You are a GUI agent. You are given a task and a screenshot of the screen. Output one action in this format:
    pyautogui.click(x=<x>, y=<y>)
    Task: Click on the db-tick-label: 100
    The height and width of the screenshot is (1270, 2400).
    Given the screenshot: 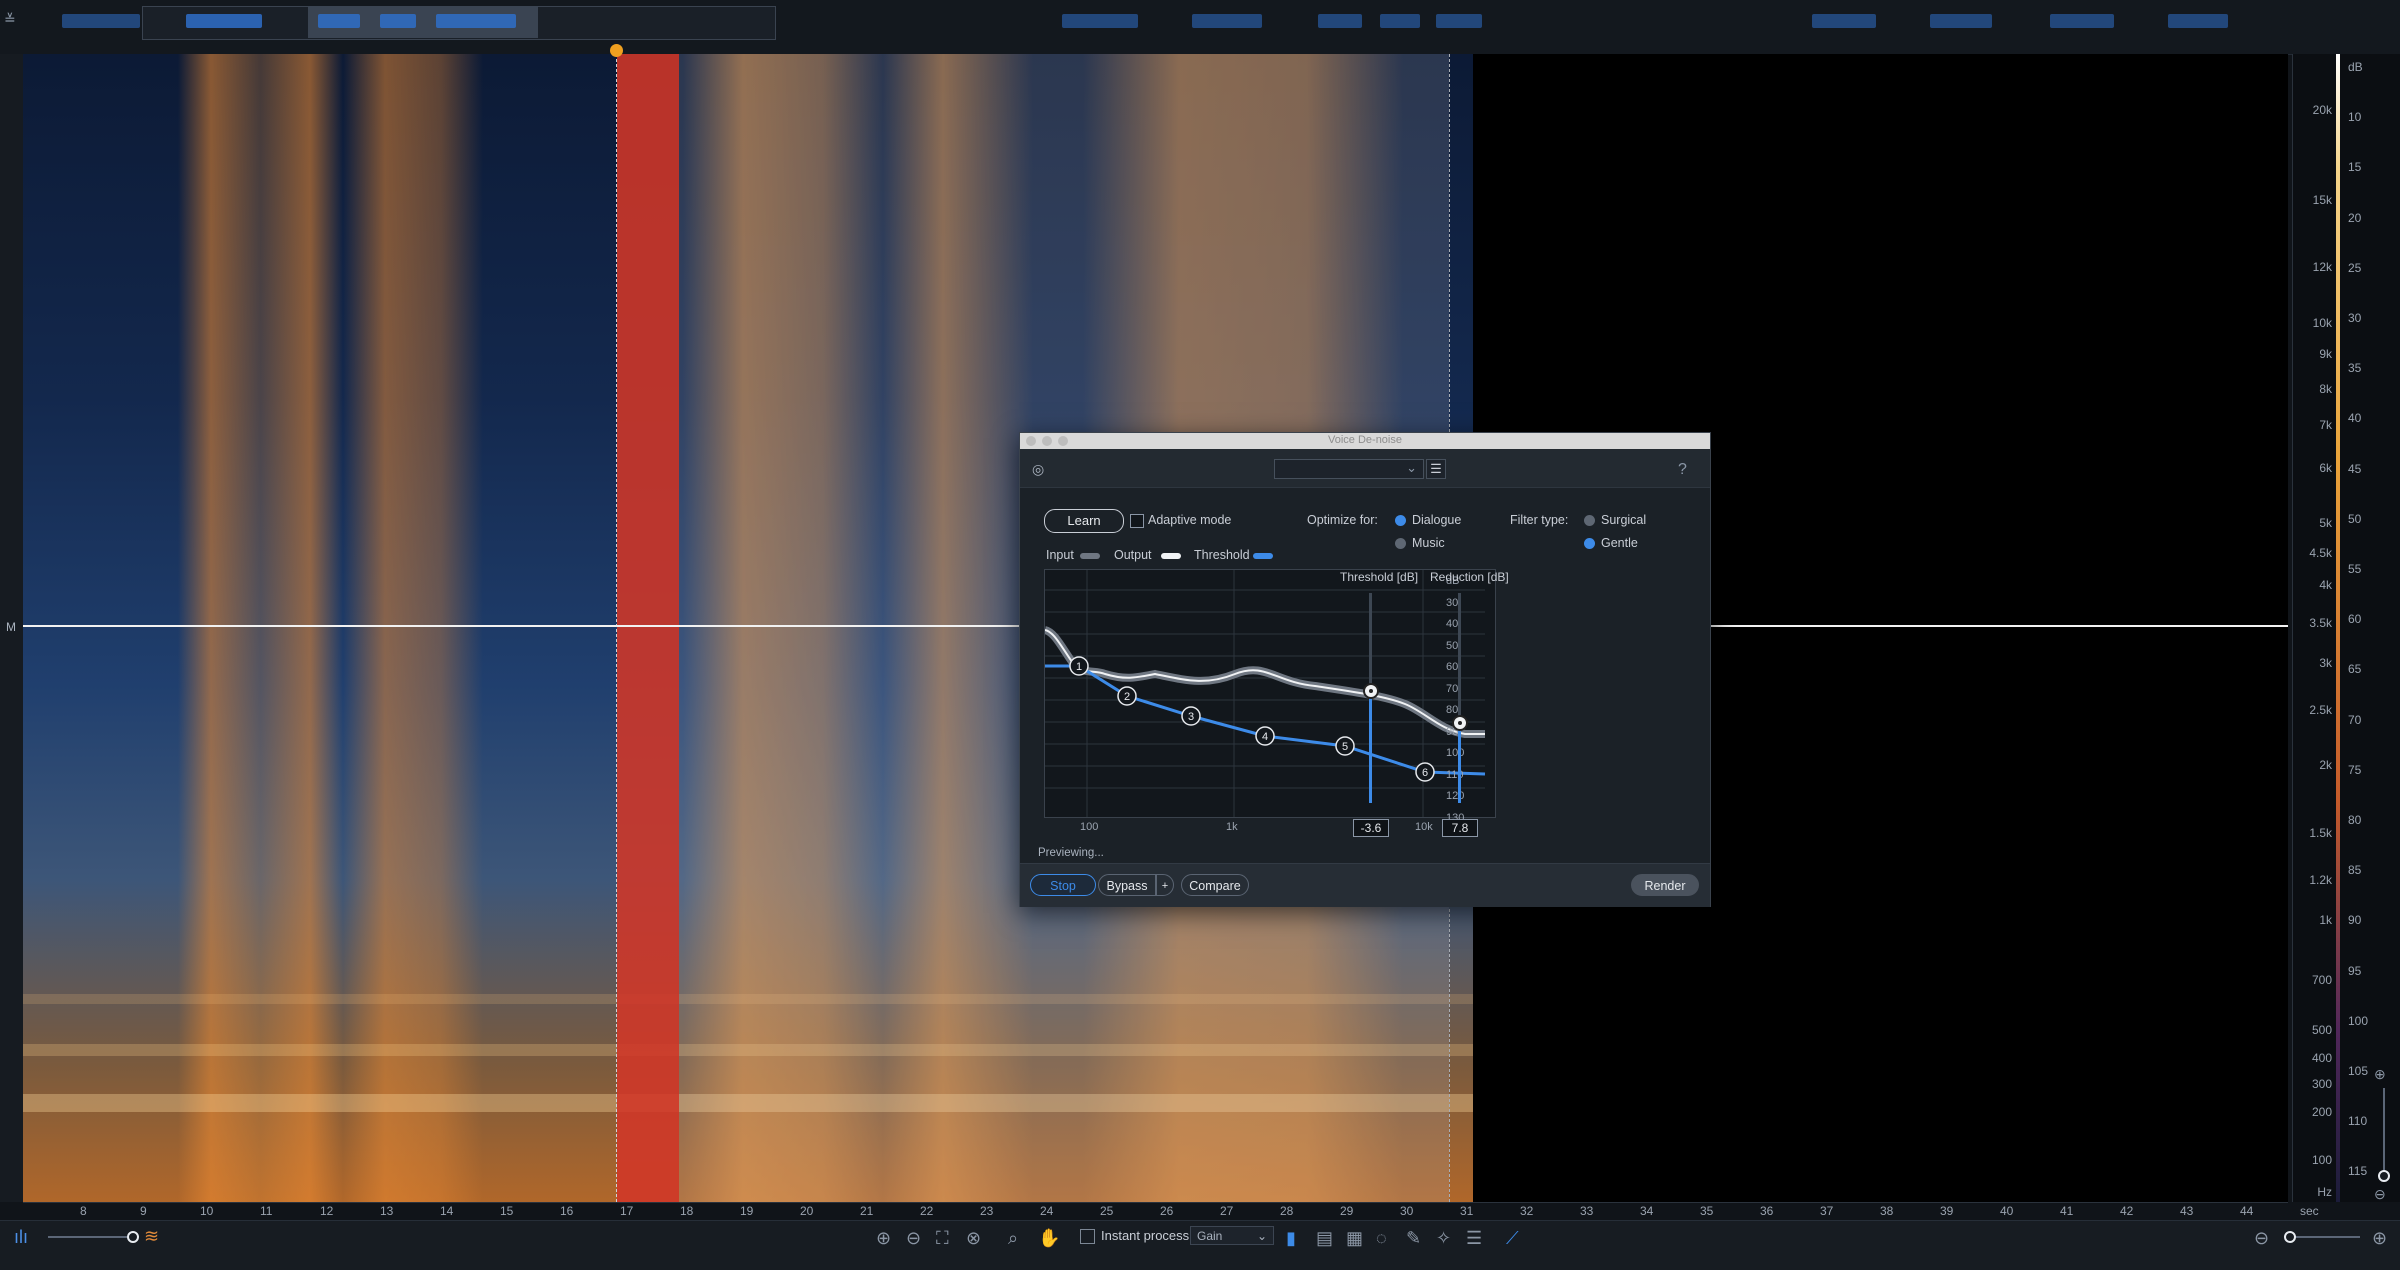 What is the action you would take?
    pyautogui.click(x=2358, y=1020)
    